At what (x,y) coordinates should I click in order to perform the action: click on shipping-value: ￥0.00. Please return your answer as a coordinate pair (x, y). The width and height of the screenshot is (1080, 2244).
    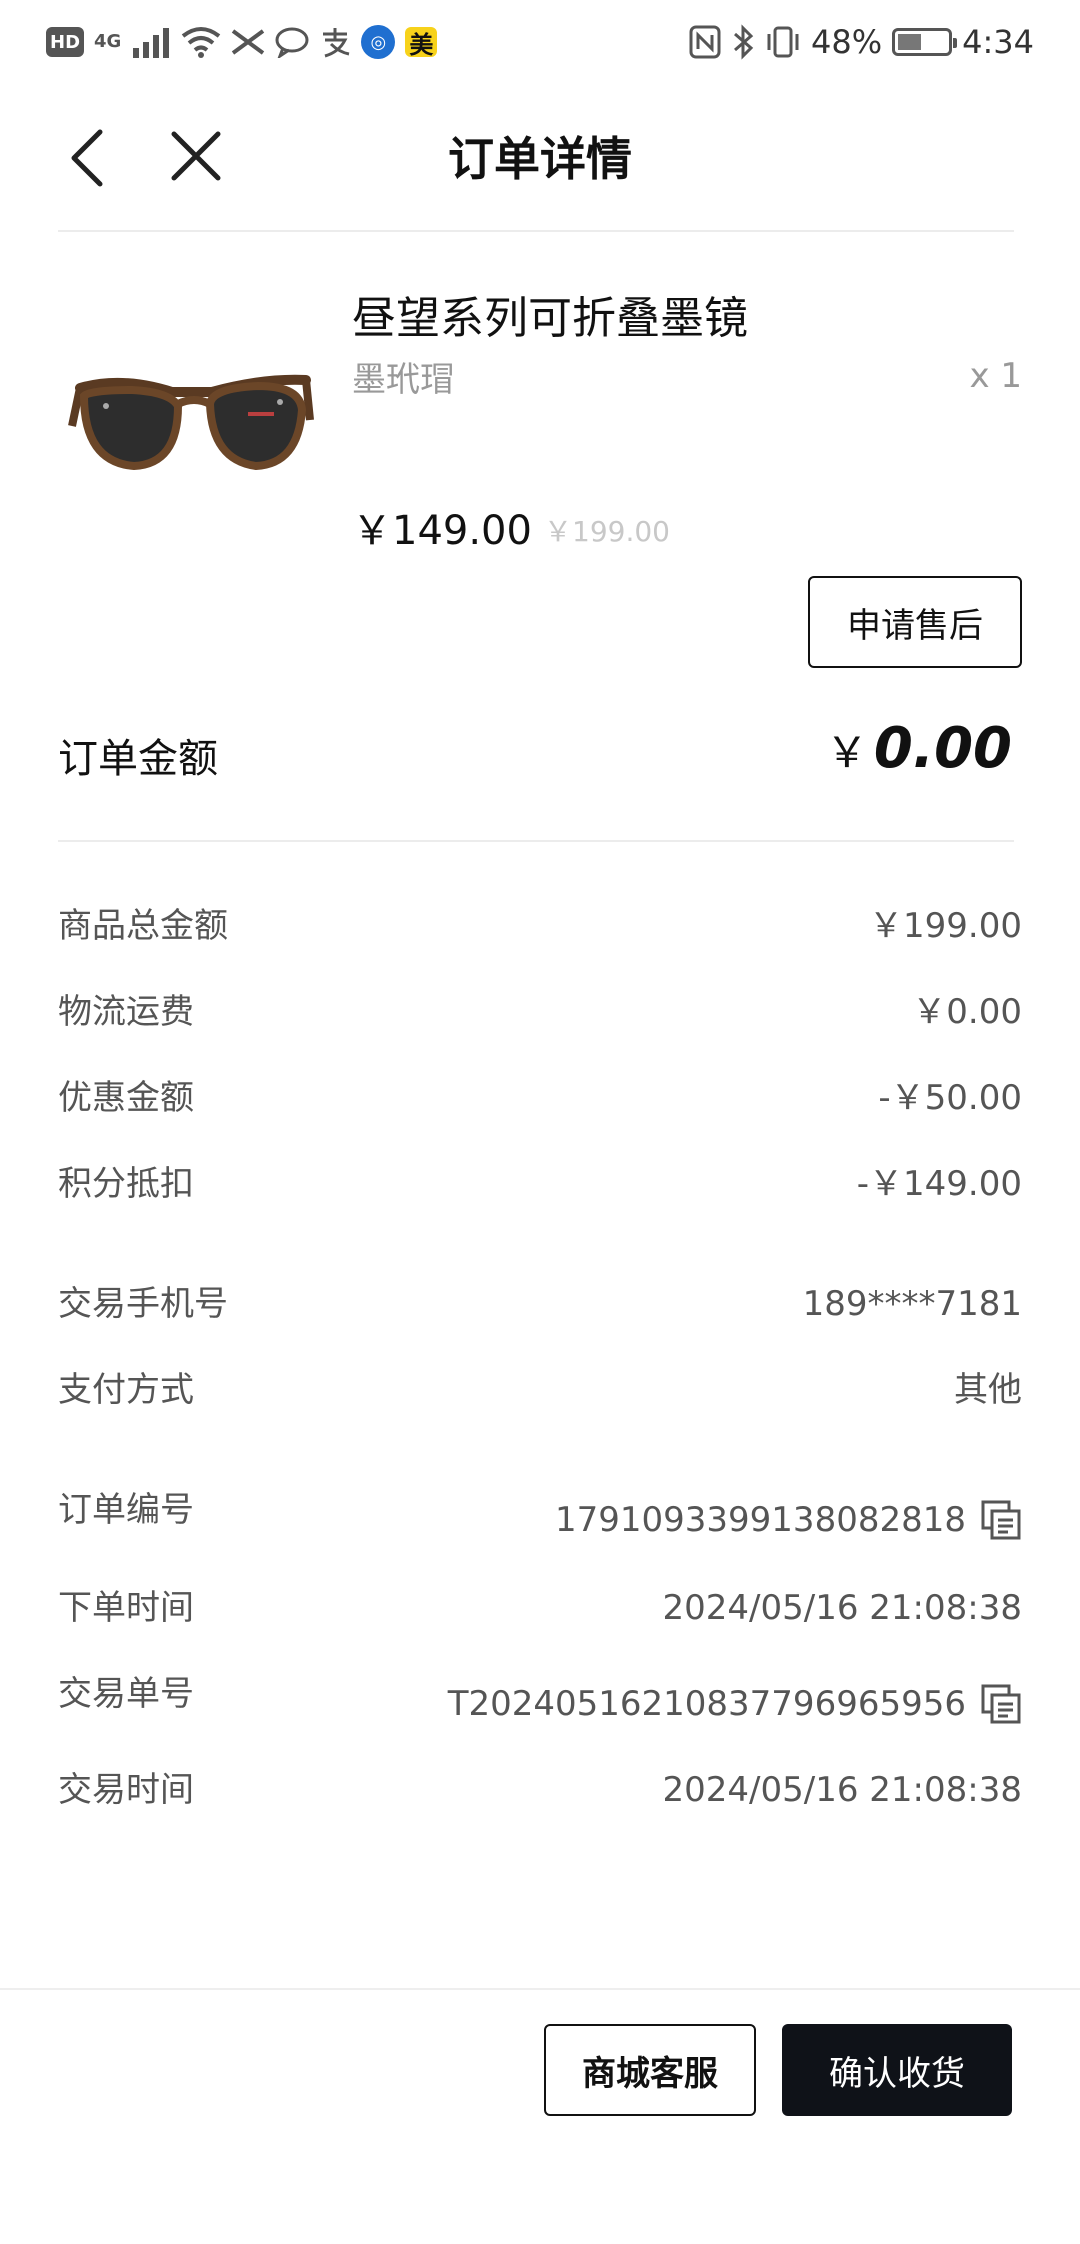
    Looking at the image, I should click on (967, 1012).